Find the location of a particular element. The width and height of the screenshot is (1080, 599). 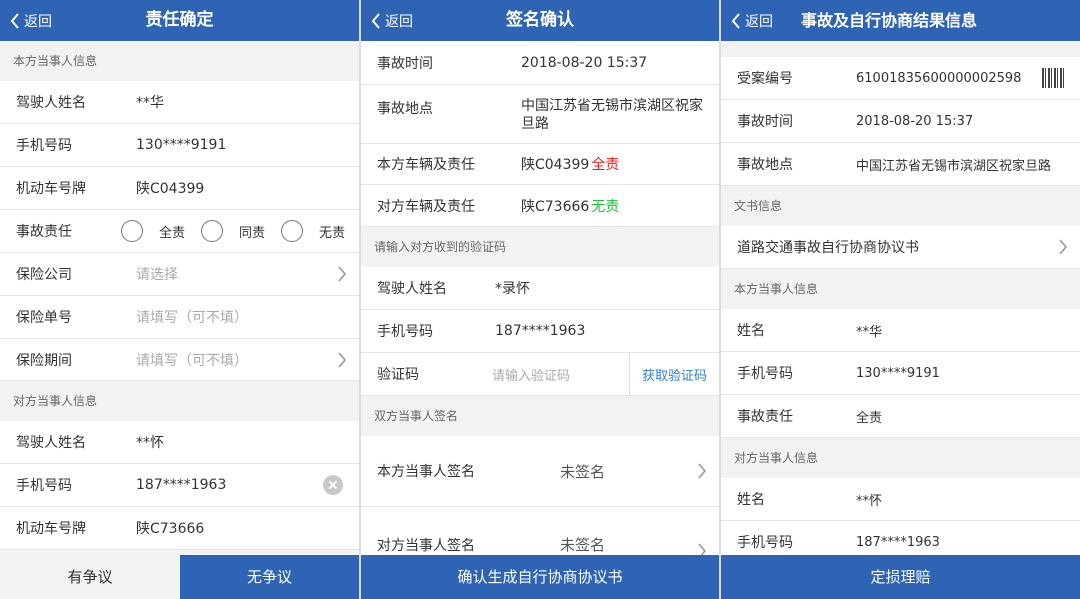

section-header-docs: 文书信息 is located at coordinates (900, 206).